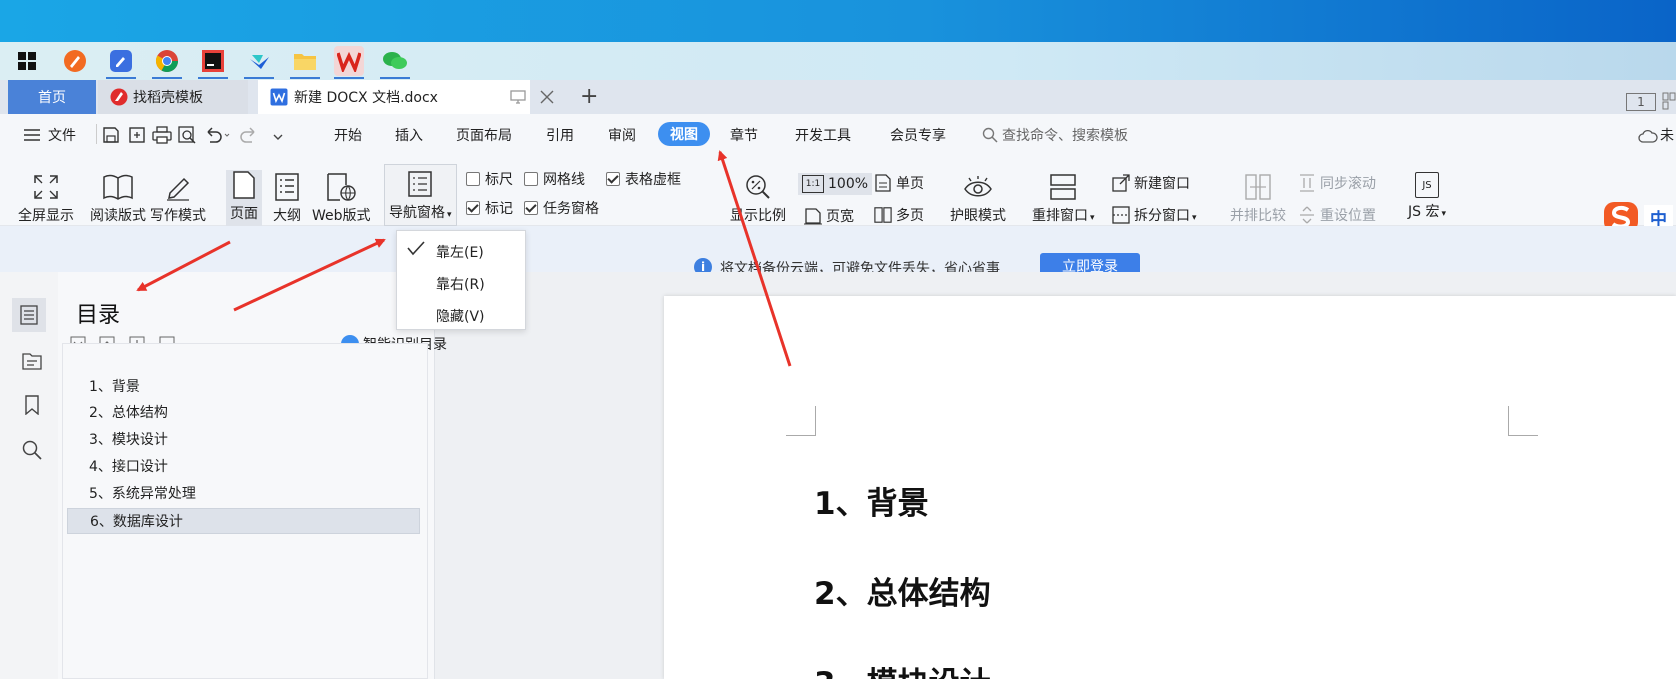 This screenshot has height=679, width=1676. Describe the element at coordinates (349, 62) in the screenshot. I see `wps-icon` at that location.